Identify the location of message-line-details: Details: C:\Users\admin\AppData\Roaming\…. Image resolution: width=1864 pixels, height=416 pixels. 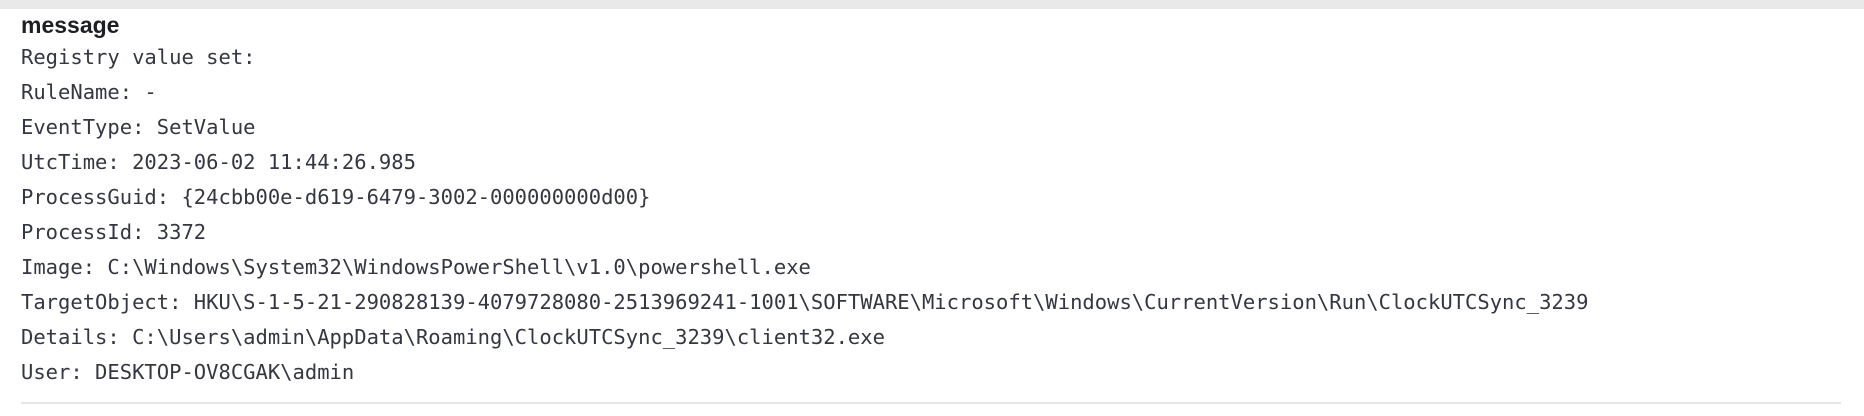
(453, 337).